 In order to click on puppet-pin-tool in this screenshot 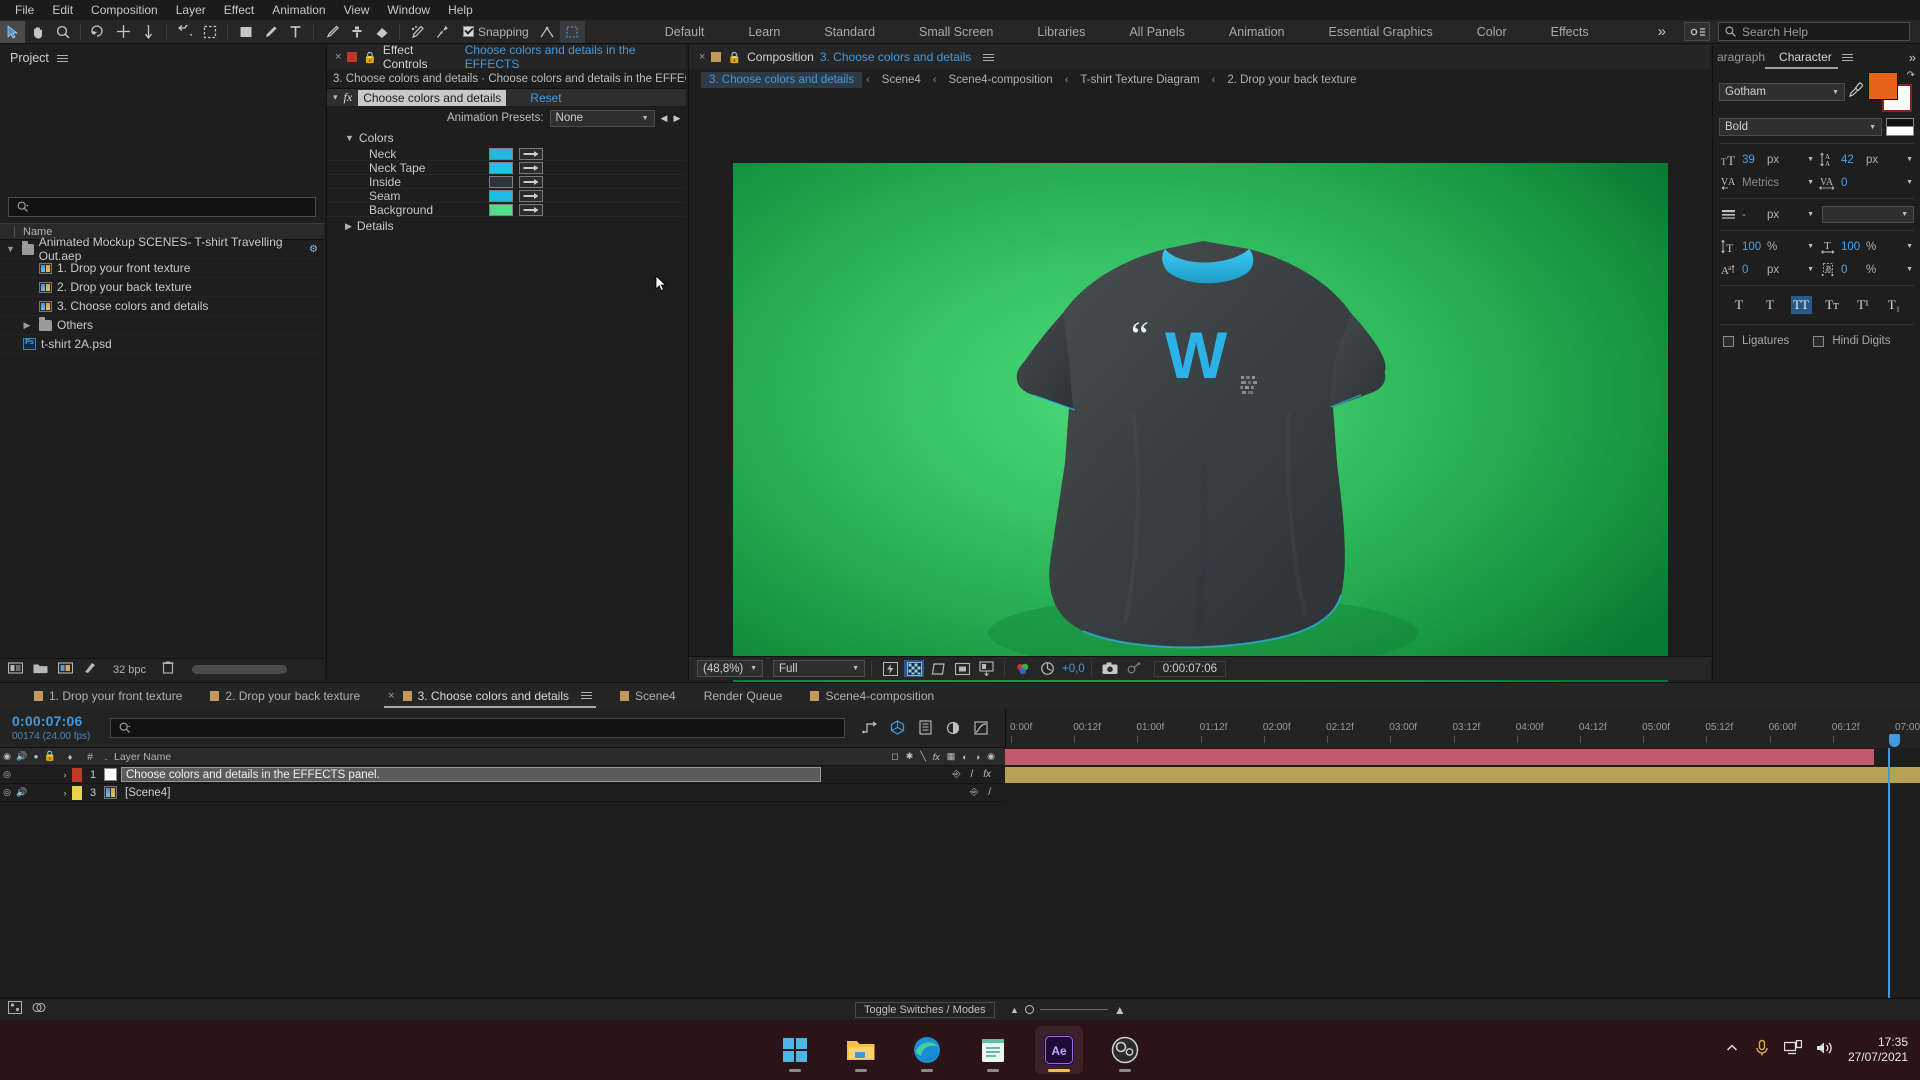, I will do `click(442, 32)`.